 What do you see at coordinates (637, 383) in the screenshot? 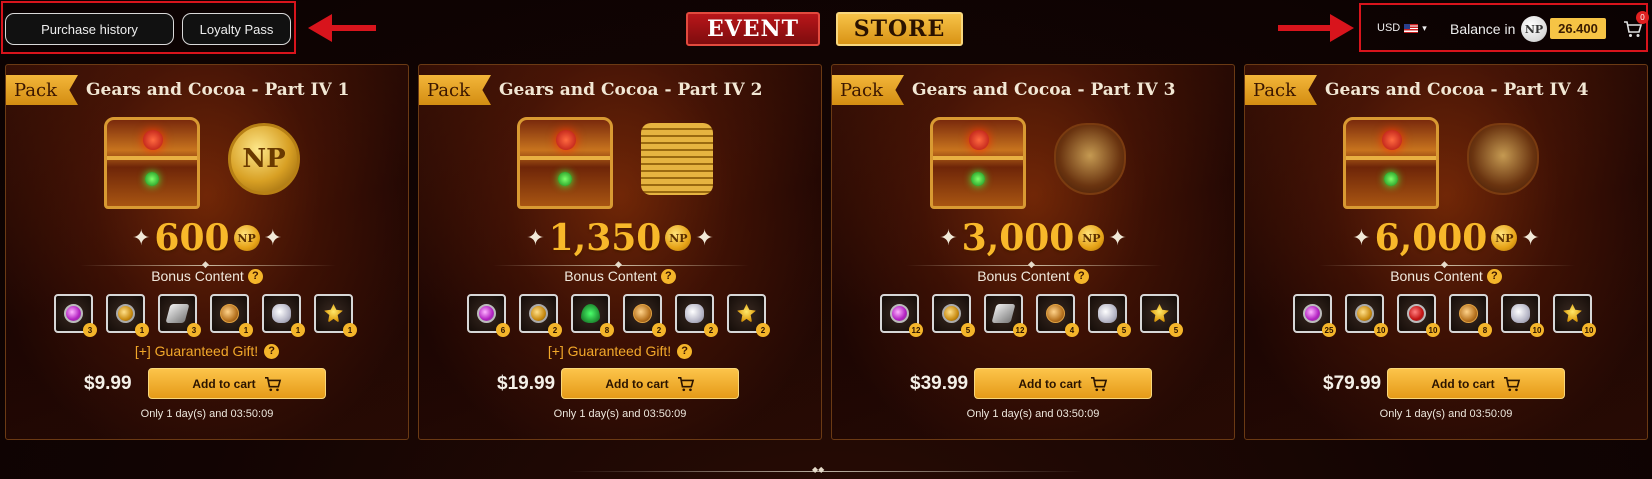
I see `cart-label: Add to cart` at bounding box center [637, 383].